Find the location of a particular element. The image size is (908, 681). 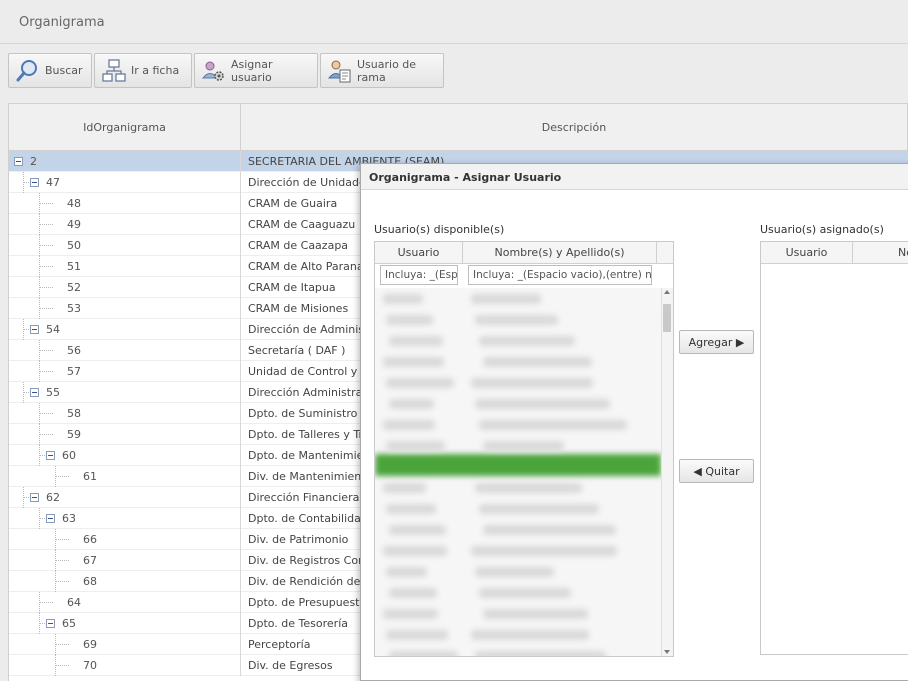

available-col-nombre: Nombre(s) y Apellido(s) is located at coordinates (560, 253).